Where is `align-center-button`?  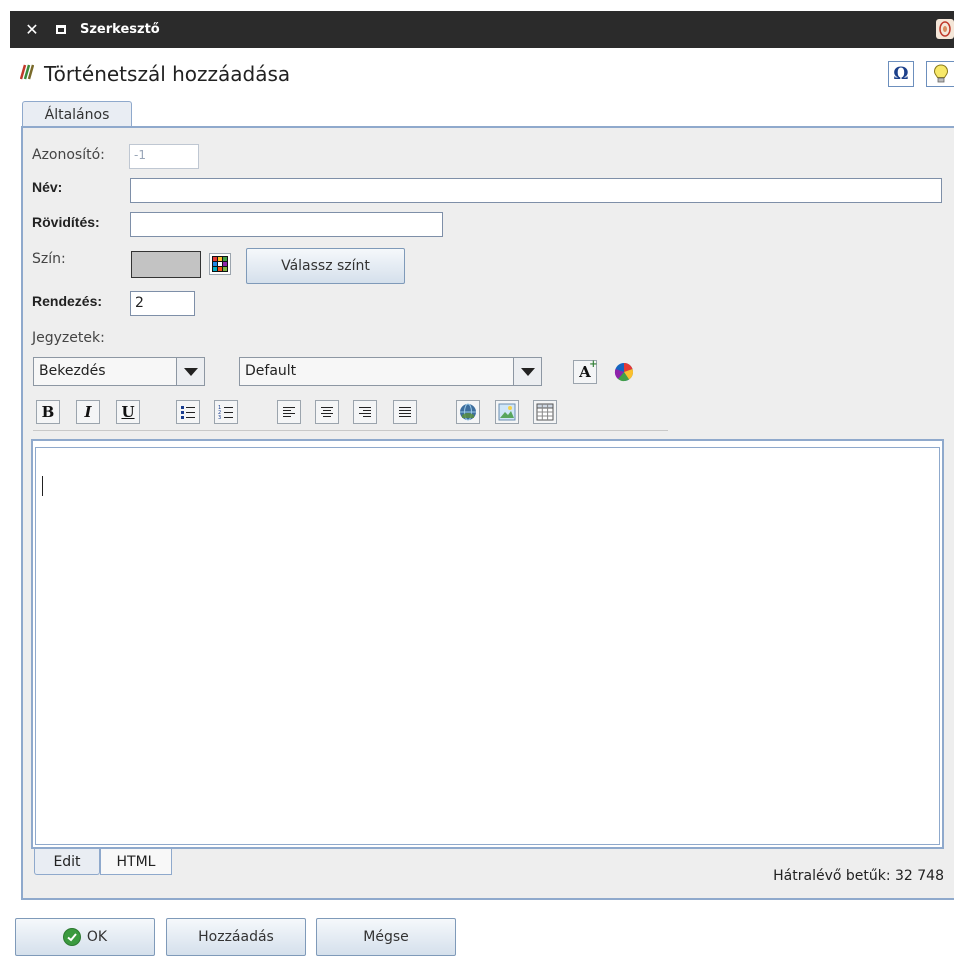 align-center-button is located at coordinates (327, 412).